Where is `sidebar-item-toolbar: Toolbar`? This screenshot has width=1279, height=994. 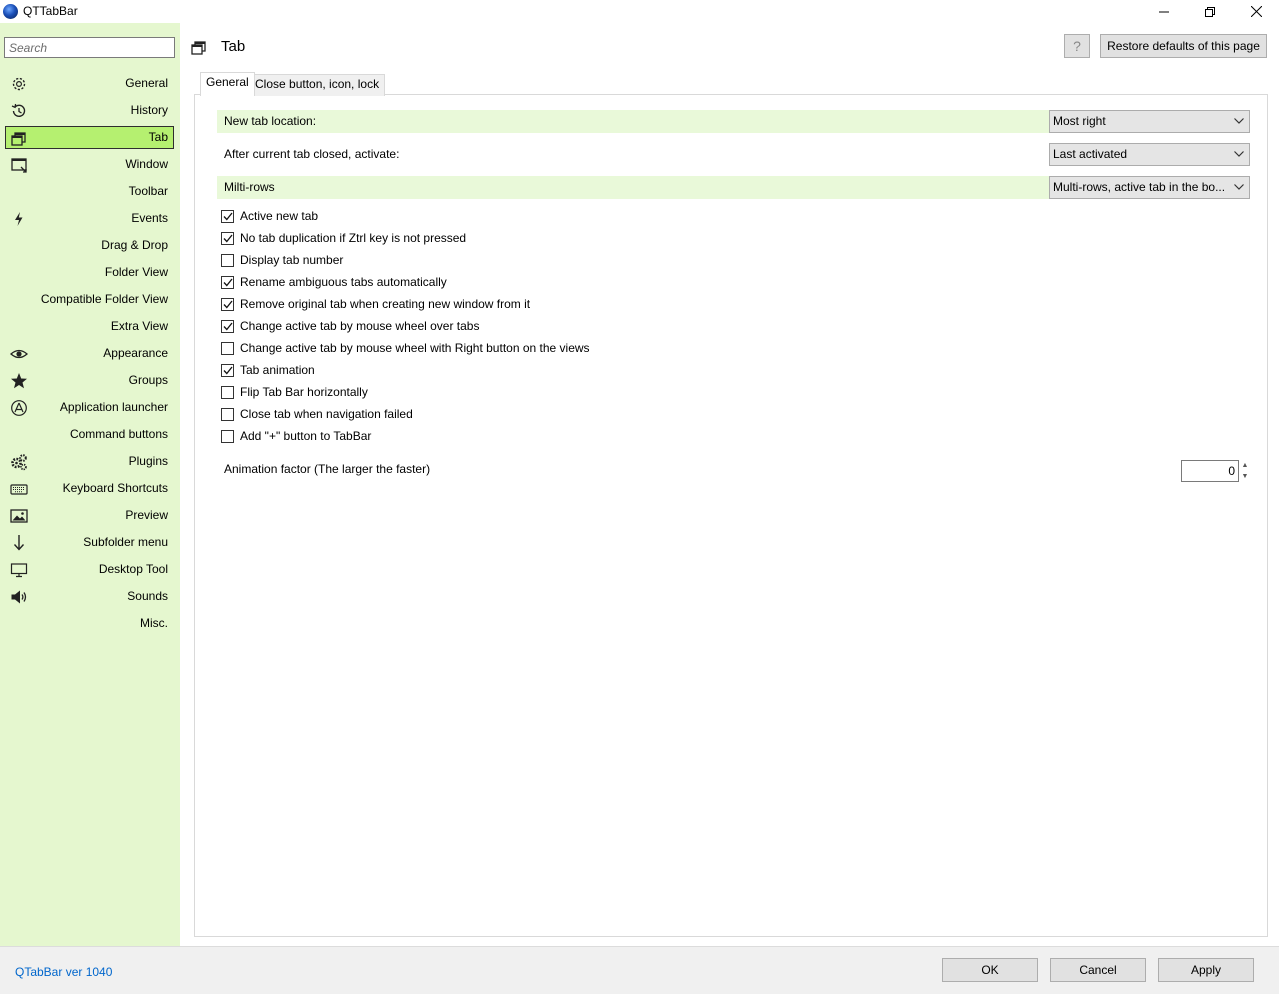
sidebar-item-toolbar: Toolbar is located at coordinates (90, 191).